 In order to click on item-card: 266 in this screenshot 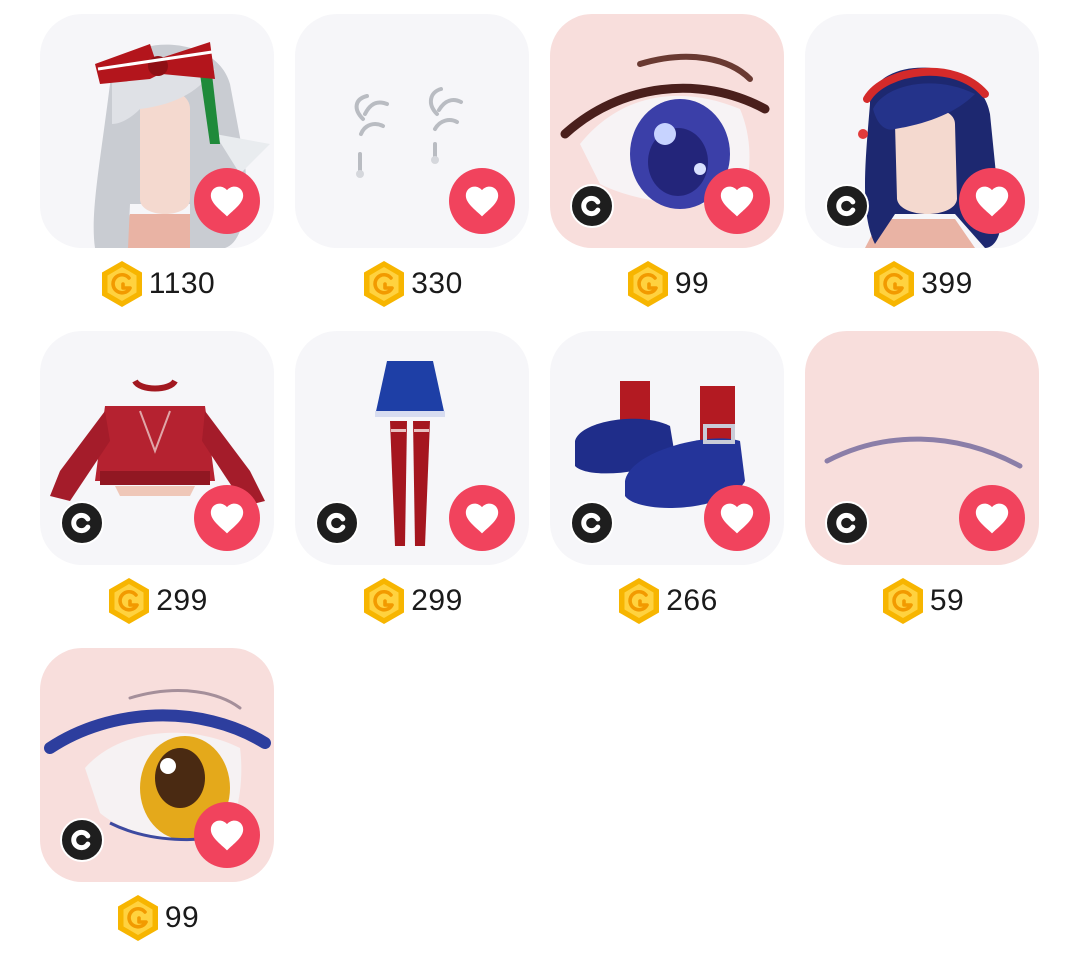, I will do `click(667, 481)`.